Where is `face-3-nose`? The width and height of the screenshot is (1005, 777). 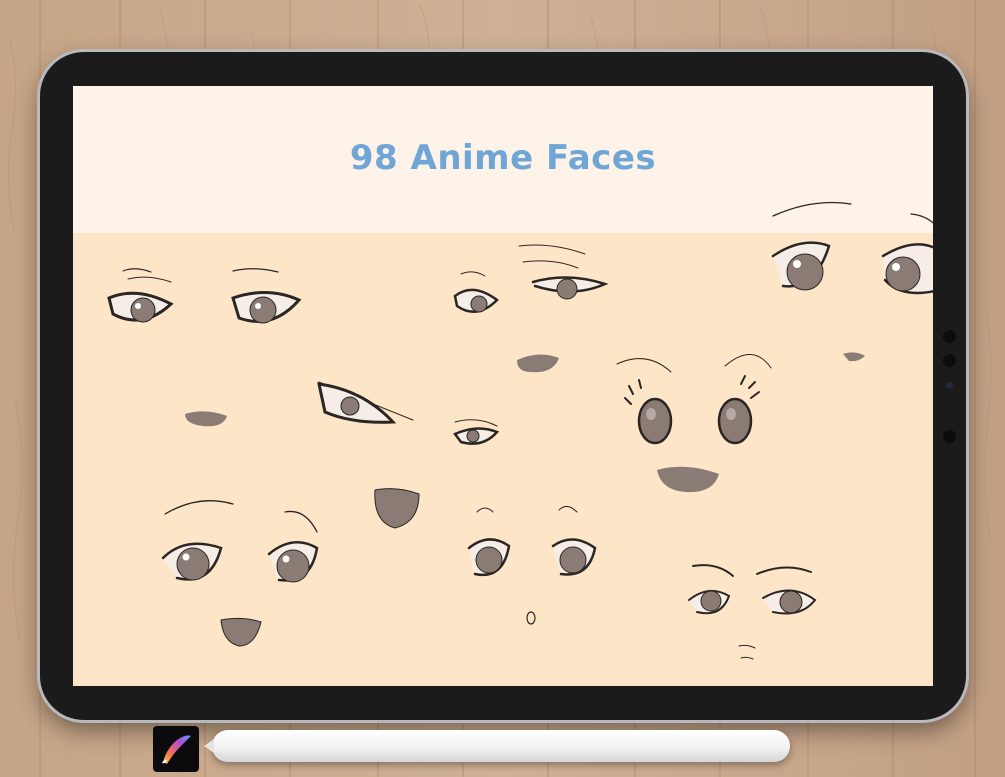 face-3-nose is located at coordinates (854, 357).